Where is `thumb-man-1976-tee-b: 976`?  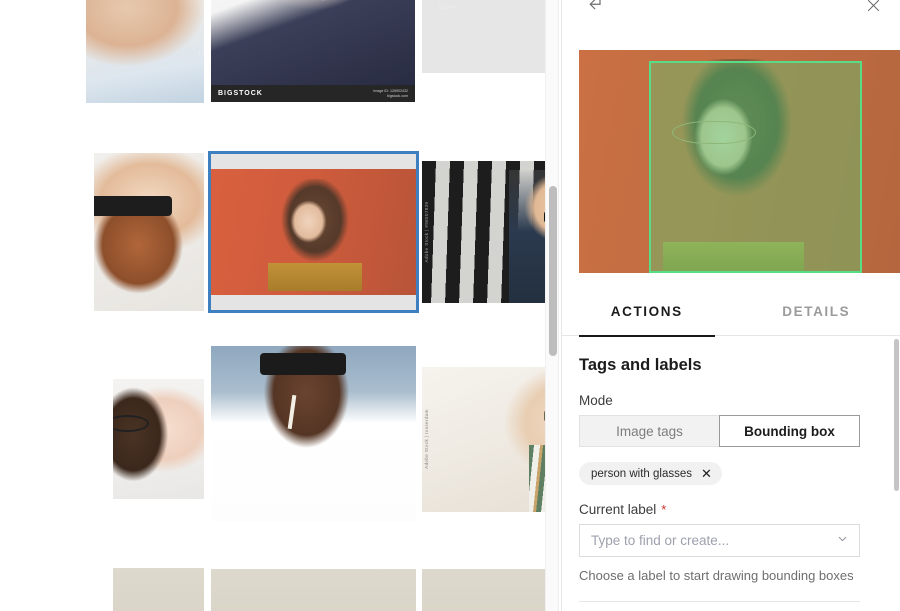 thumb-man-1976-tee-b: 976 is located at coordinates (313, 589).